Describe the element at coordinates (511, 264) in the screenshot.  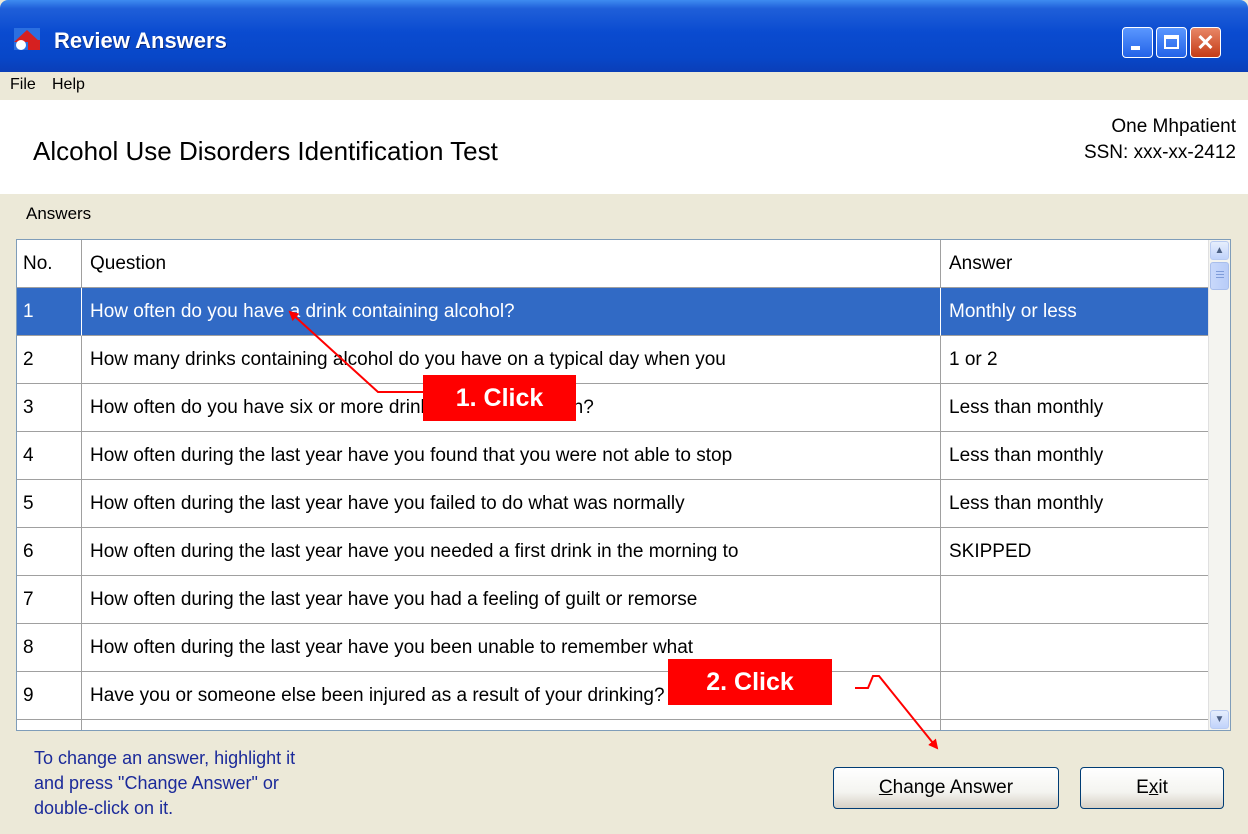
I see `column-header-question: Question` at that location.